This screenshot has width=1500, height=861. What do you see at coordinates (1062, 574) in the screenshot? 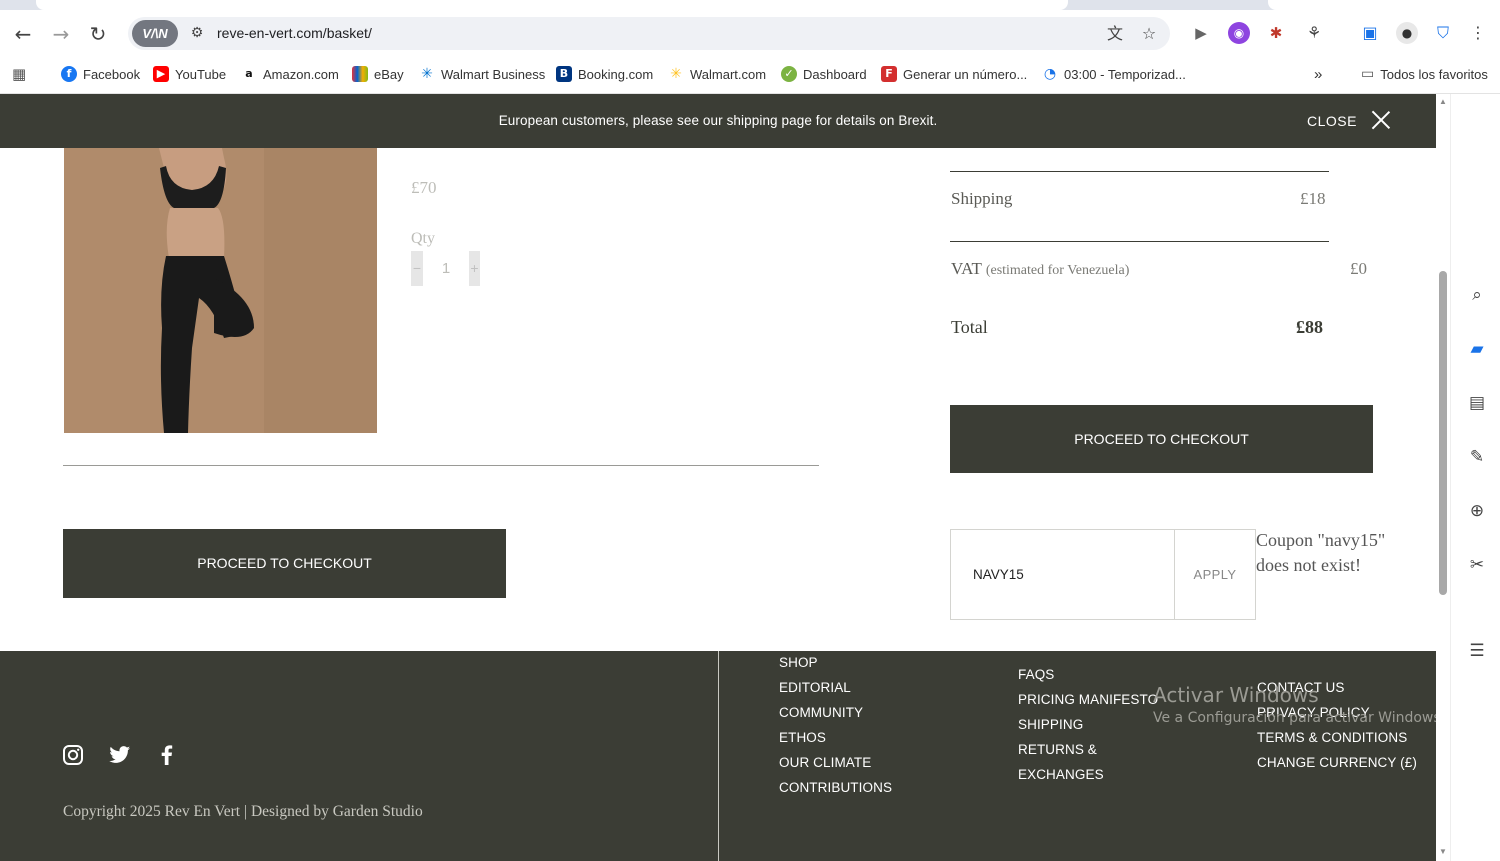
I see `coupon-input-field: NAVY15` at bounding box center [1062, 574].